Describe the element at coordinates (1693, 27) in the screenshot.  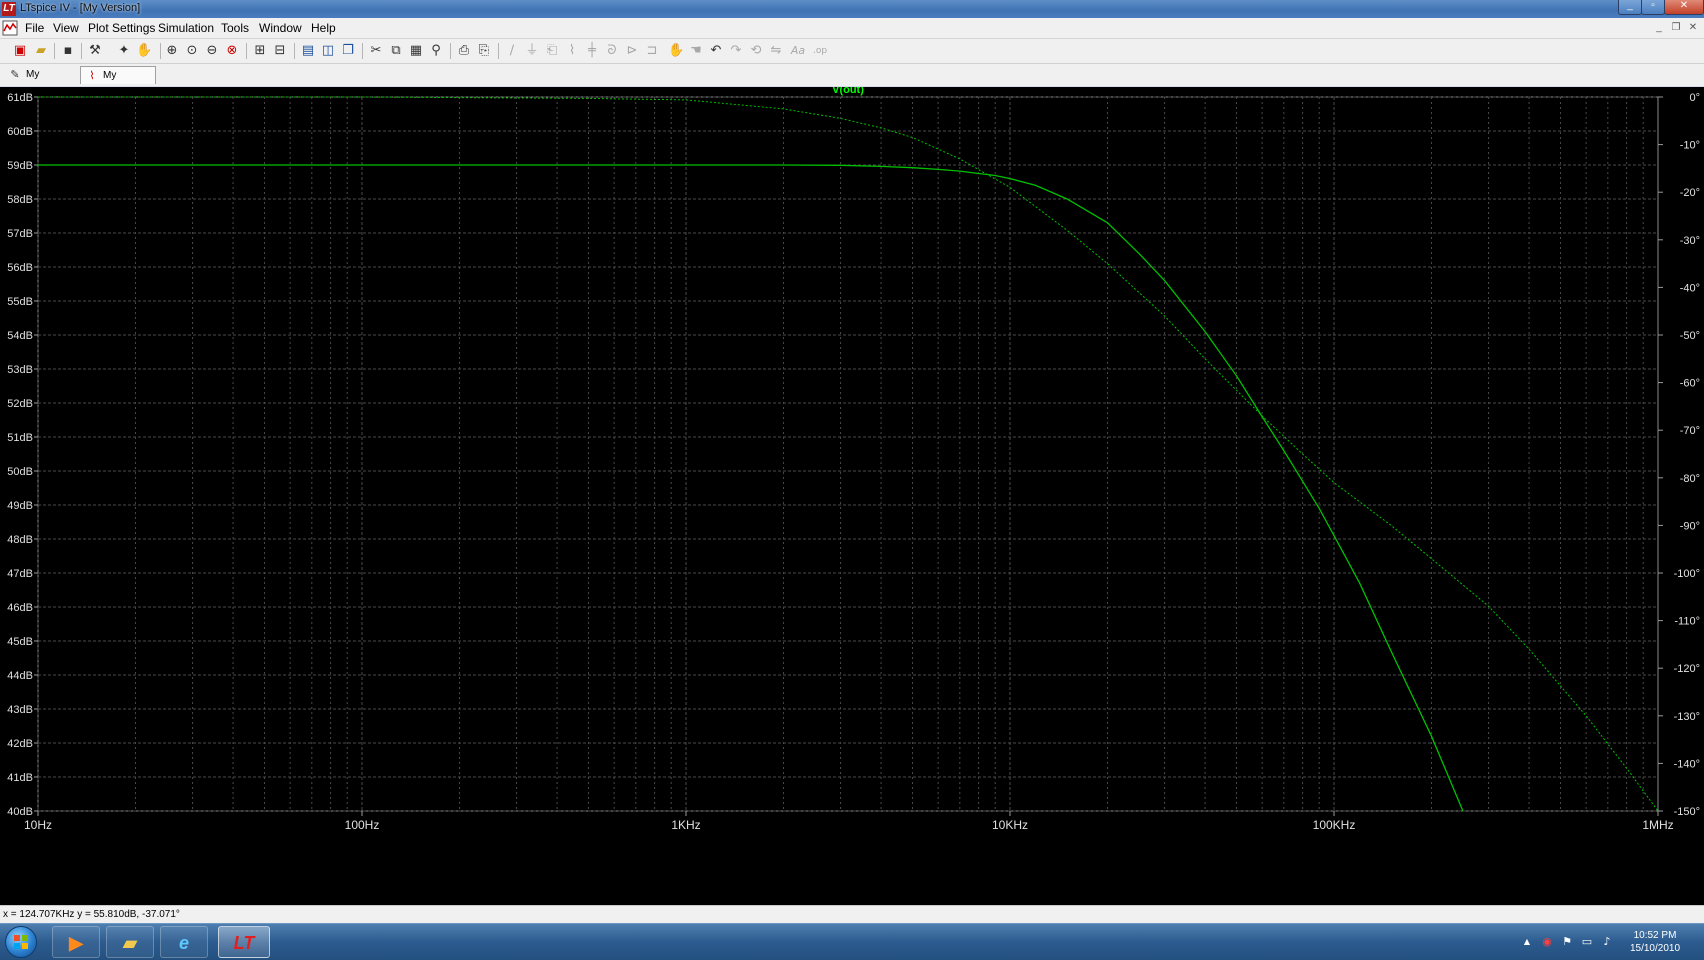
I see `mdi-close-button: ✕` at that location.